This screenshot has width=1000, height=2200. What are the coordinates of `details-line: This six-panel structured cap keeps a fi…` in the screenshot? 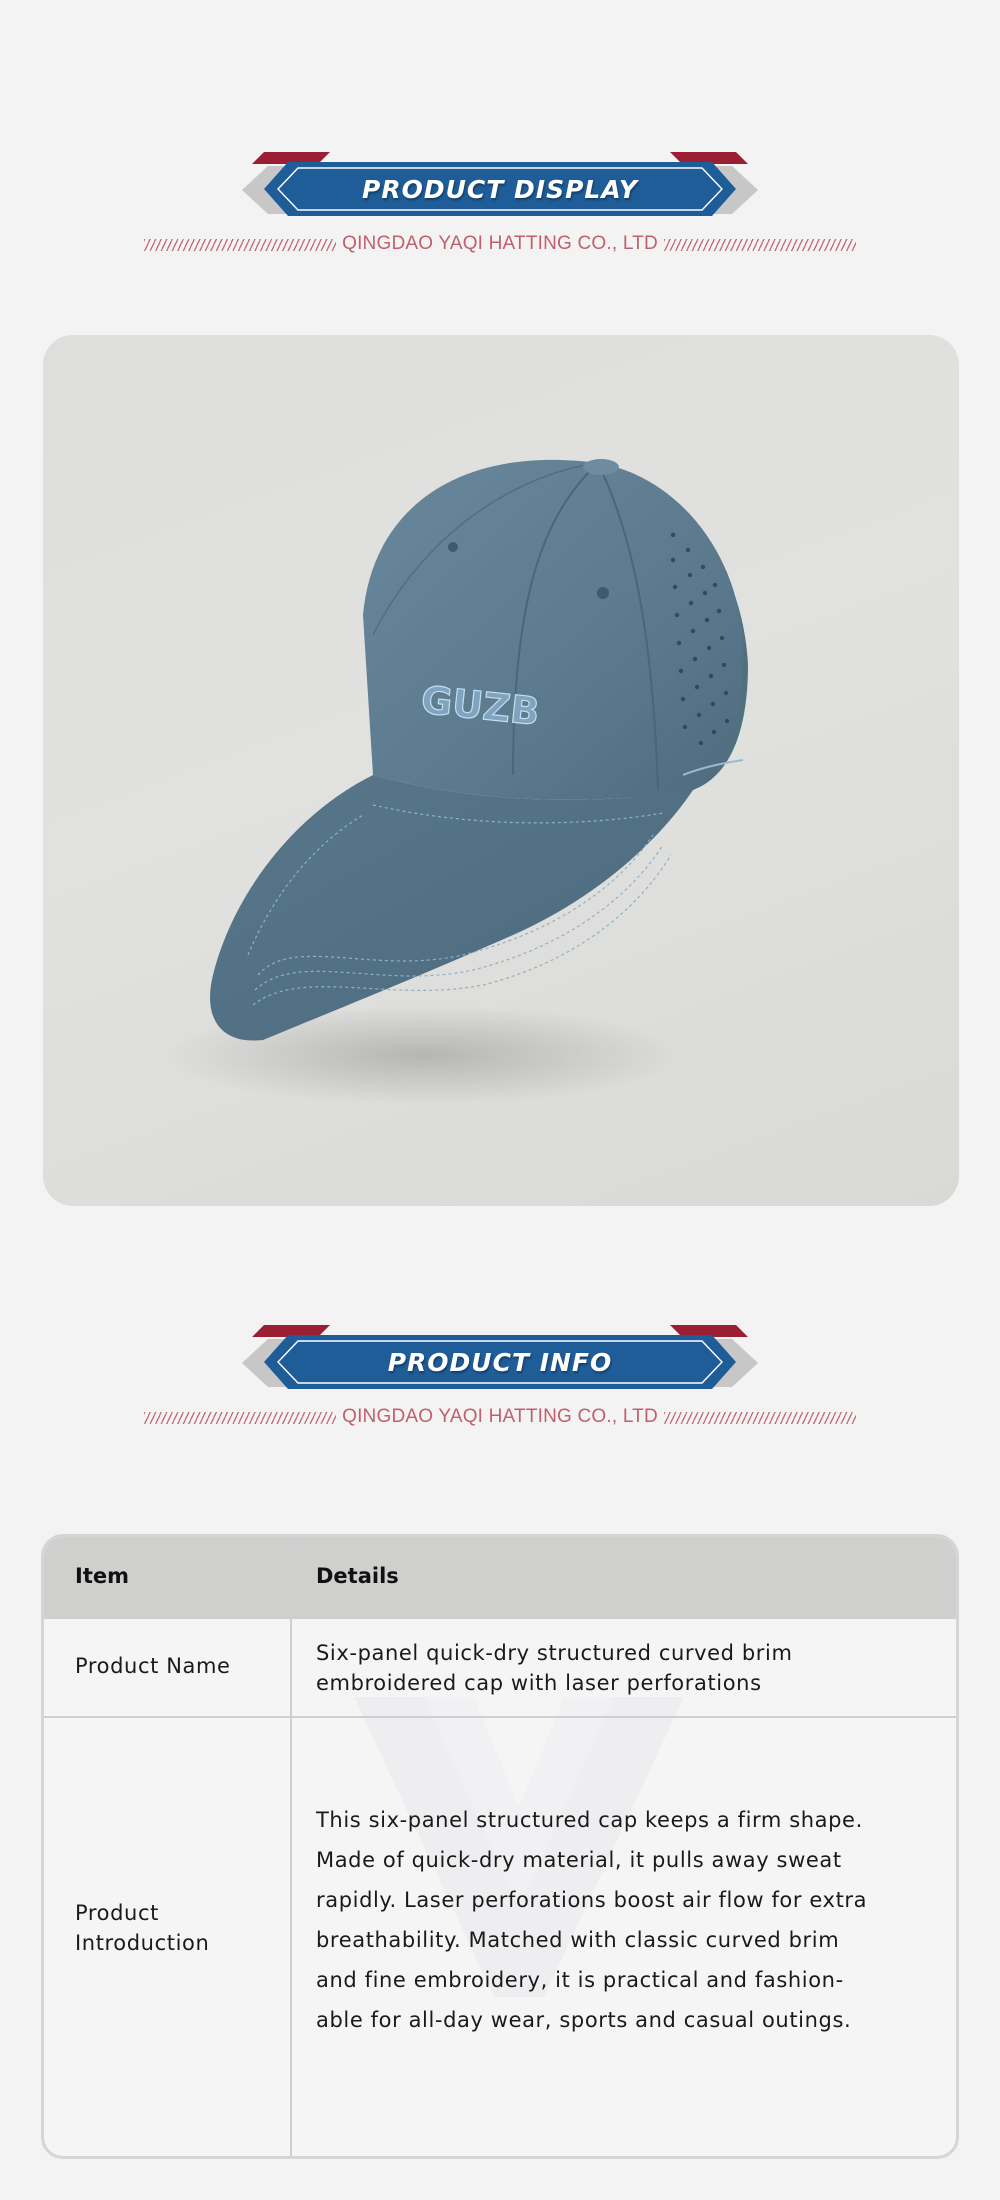 It's located at (589, 1820).